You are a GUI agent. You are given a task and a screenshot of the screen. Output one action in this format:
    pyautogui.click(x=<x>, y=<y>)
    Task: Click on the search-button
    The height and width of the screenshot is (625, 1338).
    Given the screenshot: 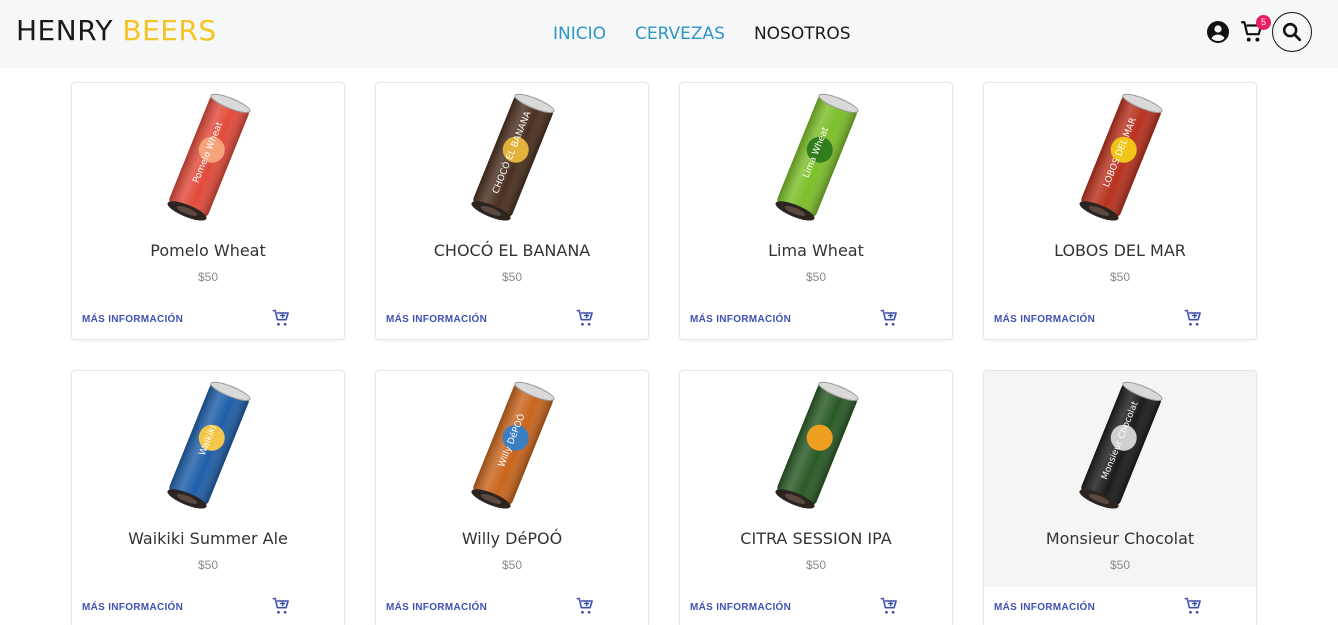 What is the action you would take?
    pyautogui.click(x=1292, y=32)
    